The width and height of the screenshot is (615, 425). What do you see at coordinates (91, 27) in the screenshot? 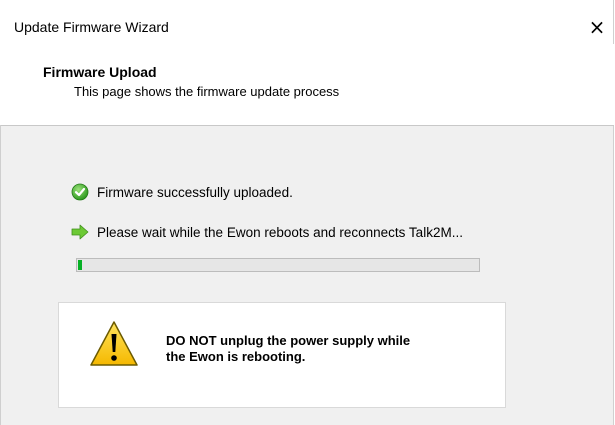
I see `window-title: Update Firmware Wizard` at bounding box center [91, 27].